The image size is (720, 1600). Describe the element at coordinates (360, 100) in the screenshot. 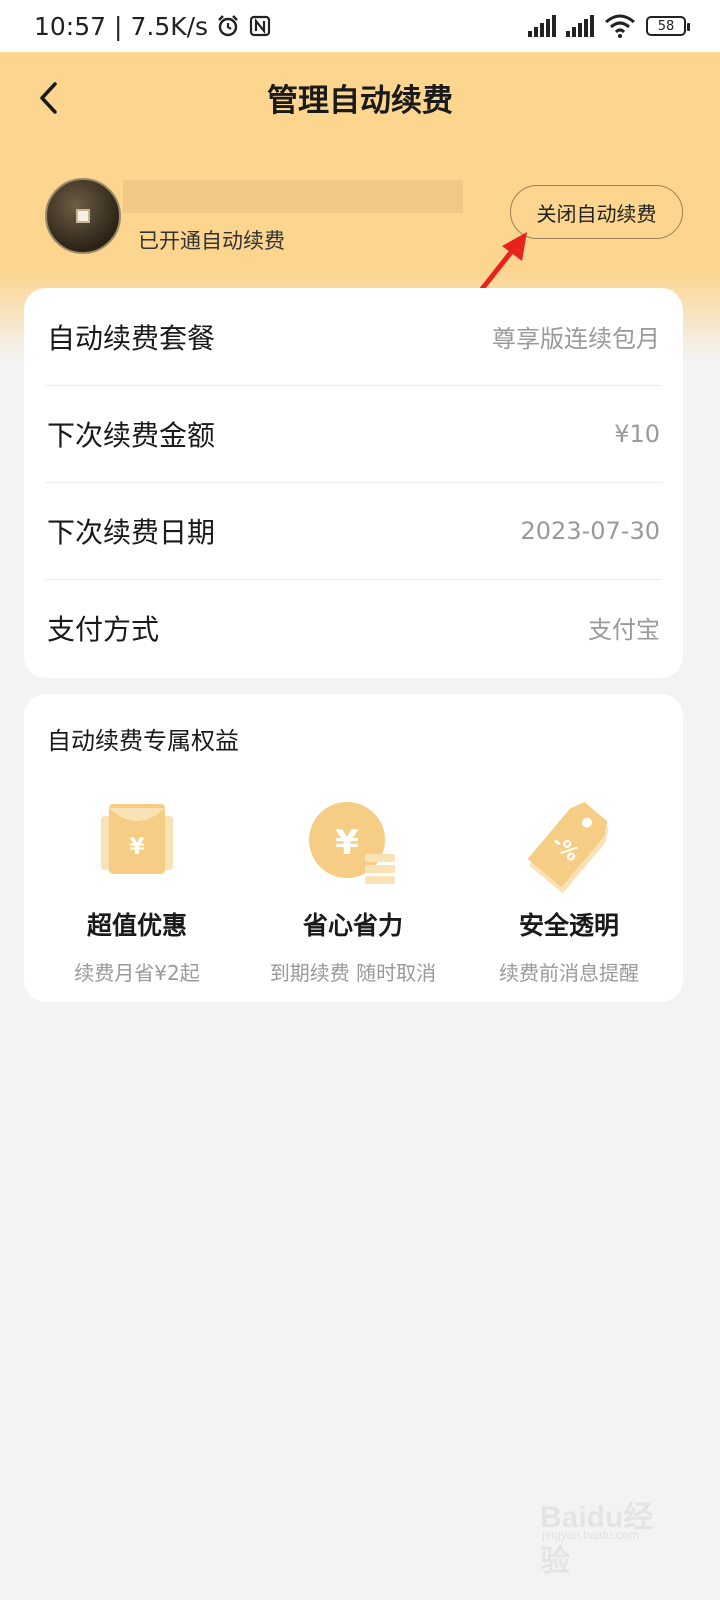

I see `page-title: 管理自动续费` at that location.